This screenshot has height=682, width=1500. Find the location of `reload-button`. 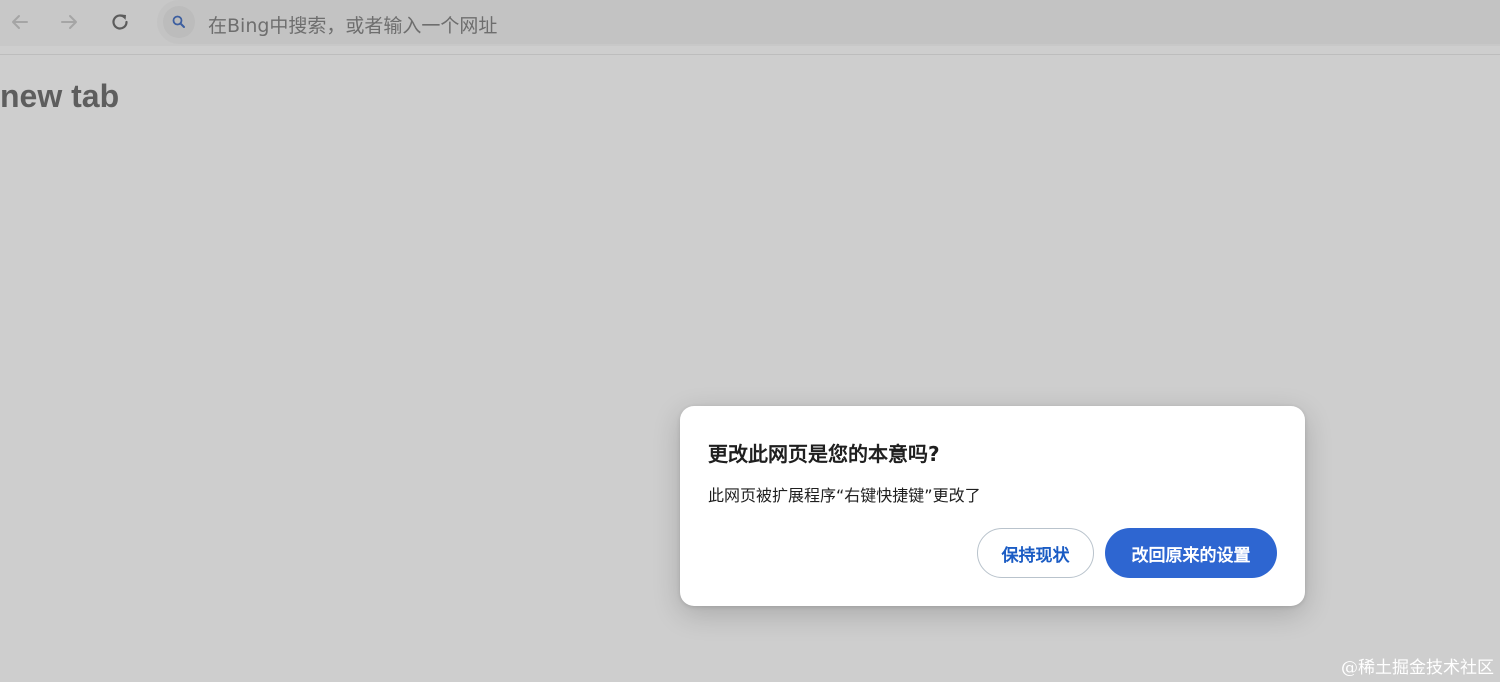

reload-button is located at coordinates (120, 22).